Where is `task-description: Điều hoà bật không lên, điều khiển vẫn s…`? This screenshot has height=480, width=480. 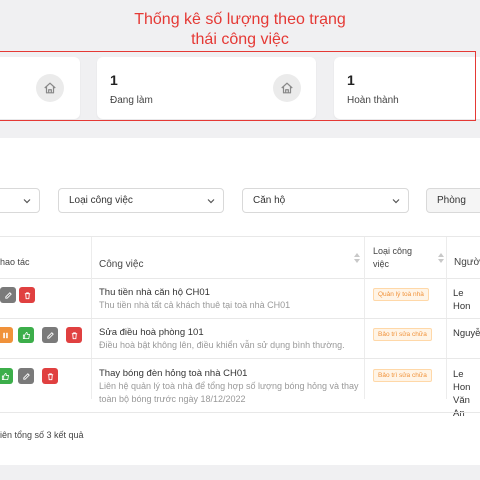 task-description: Điều hoà bật không lên, điều khiển vẫn s… is located at coordinates (222, 345).